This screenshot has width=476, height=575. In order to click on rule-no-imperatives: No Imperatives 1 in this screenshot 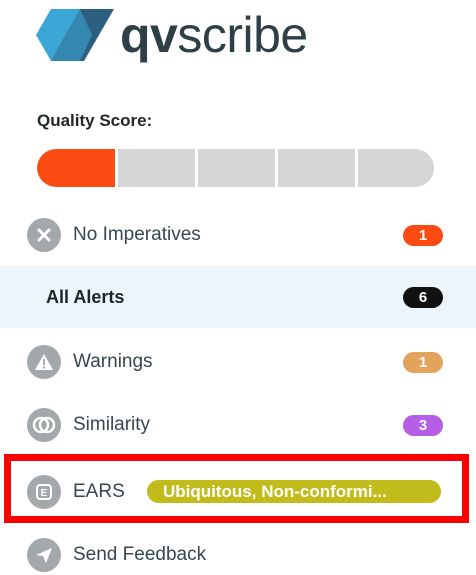, I will do `click(238, 235)`.